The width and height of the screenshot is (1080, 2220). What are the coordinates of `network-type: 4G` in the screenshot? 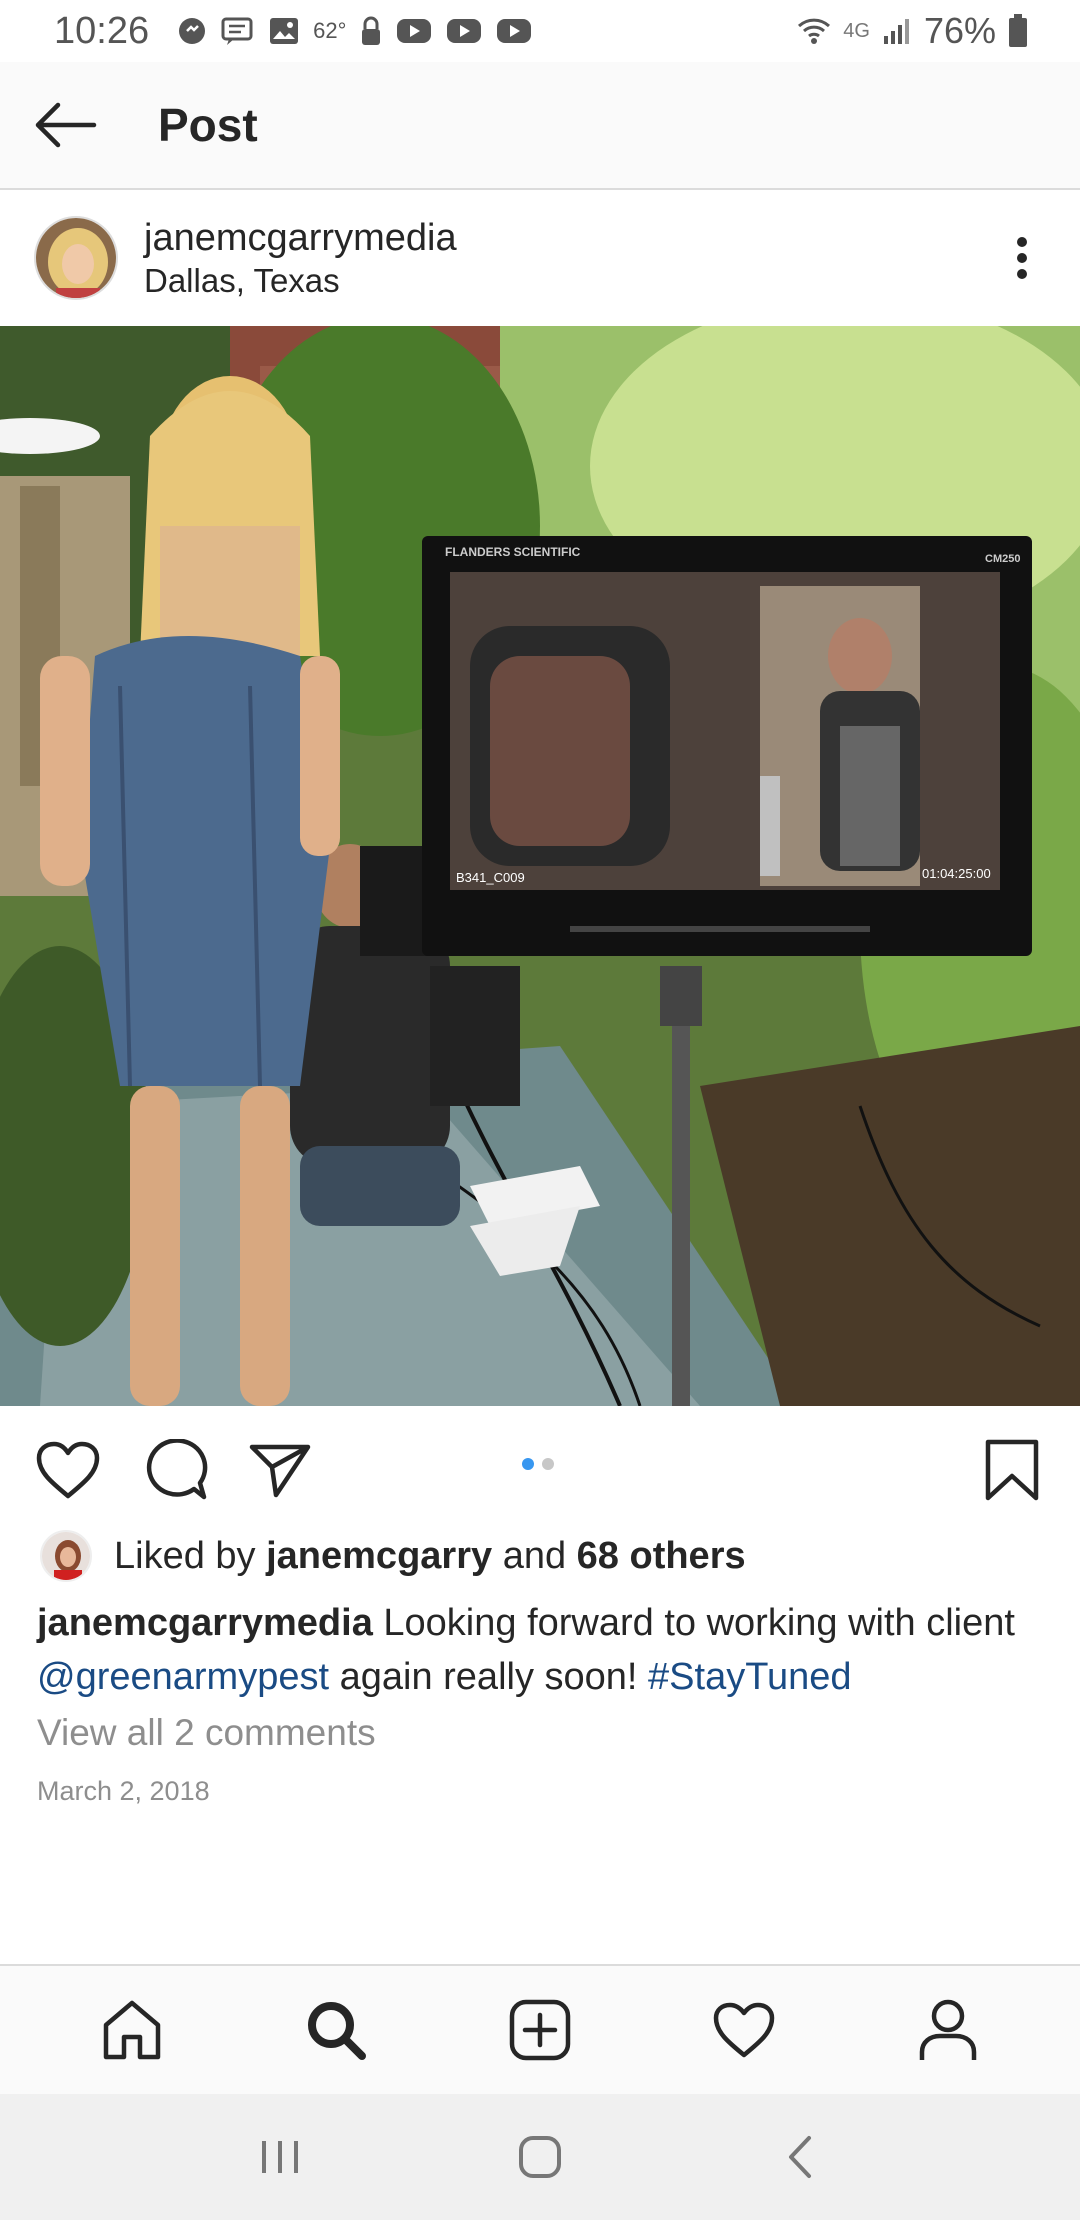 It's located at (856, 30).